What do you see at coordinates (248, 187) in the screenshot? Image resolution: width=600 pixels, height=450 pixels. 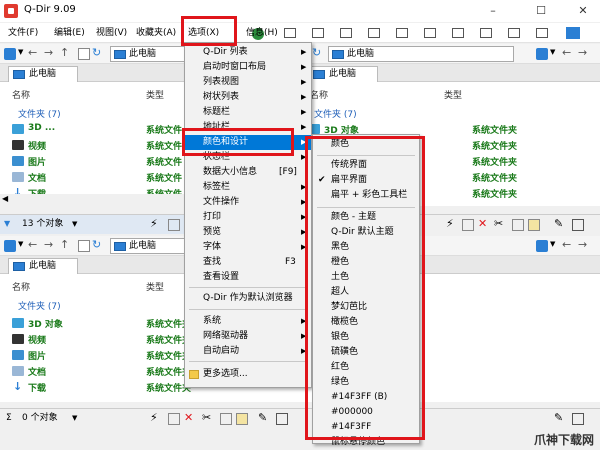 I see `menu-item-tab-bar: 标签栏 ▶` at bounding box center [248, 187].